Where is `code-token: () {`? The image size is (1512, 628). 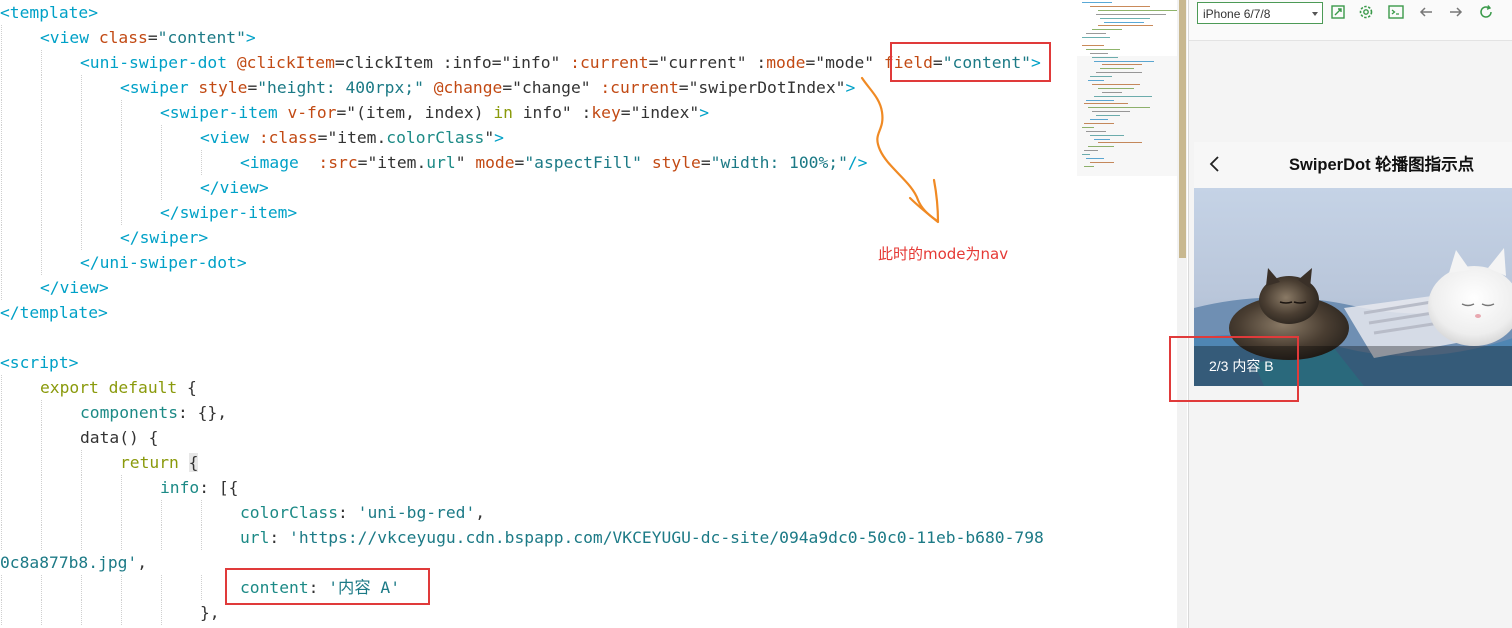 code-token: () { is located at coordinates (139, 437).